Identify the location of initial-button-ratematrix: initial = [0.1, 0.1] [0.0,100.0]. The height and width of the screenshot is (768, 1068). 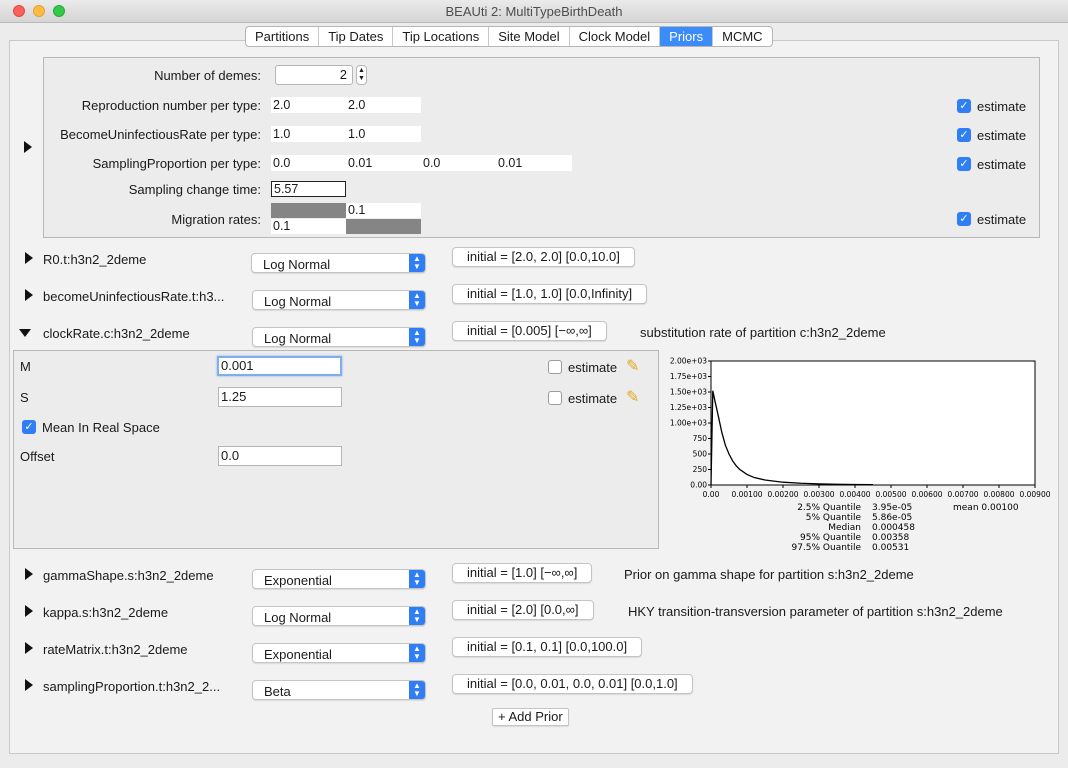
(547, 647).